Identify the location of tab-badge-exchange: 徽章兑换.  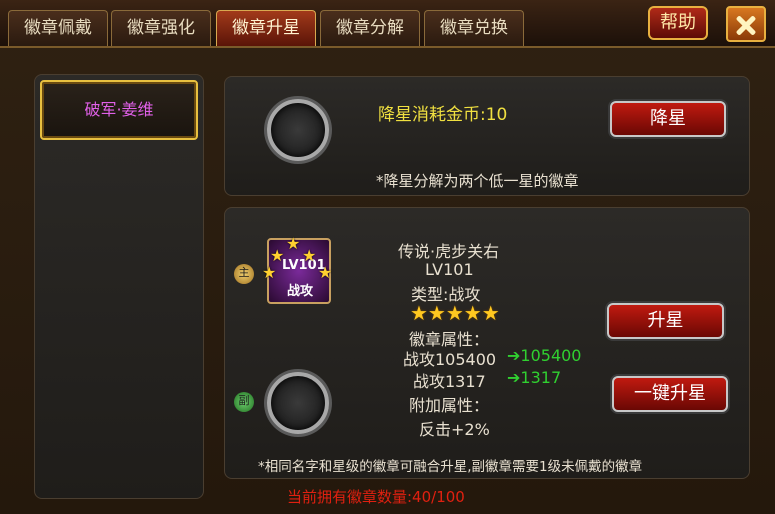
(474, 28).